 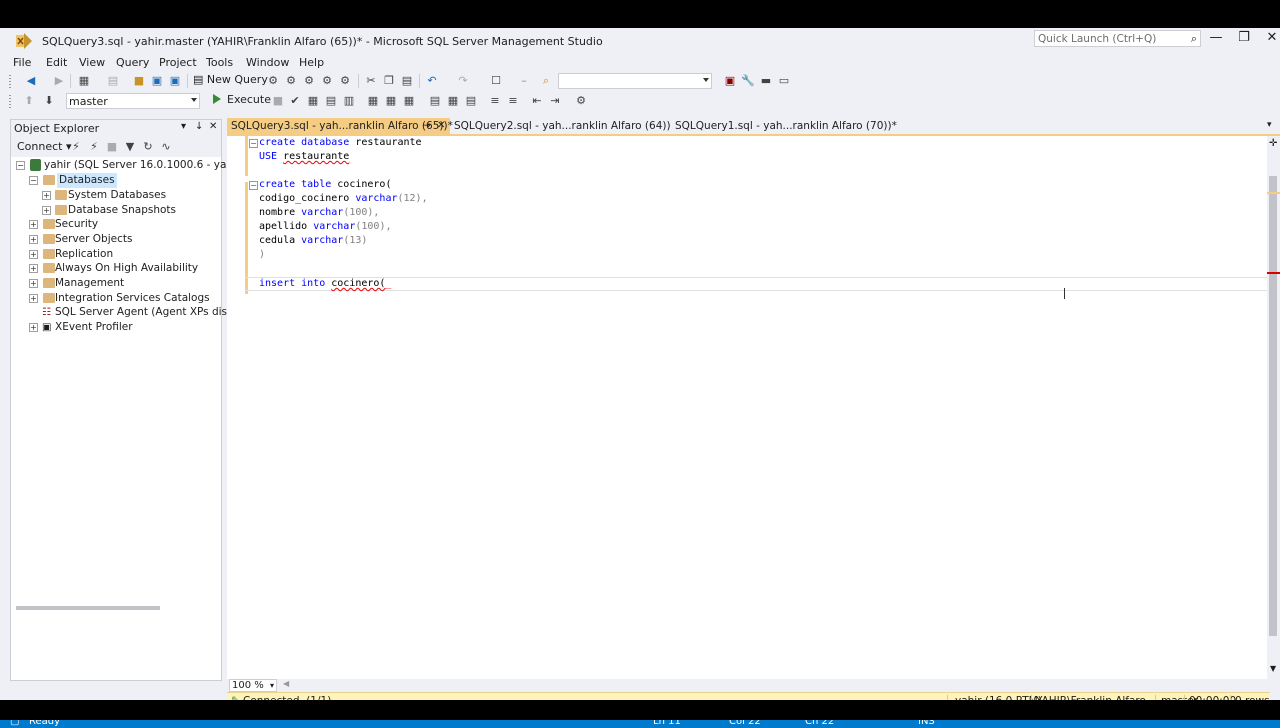 What do you see at coordinates (432, 81) in the screenshot?
I see `undo-icon: ↶` at bounding box center [432, 81].